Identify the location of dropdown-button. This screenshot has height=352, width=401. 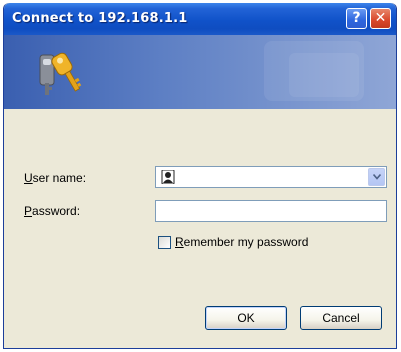
(376, 177).